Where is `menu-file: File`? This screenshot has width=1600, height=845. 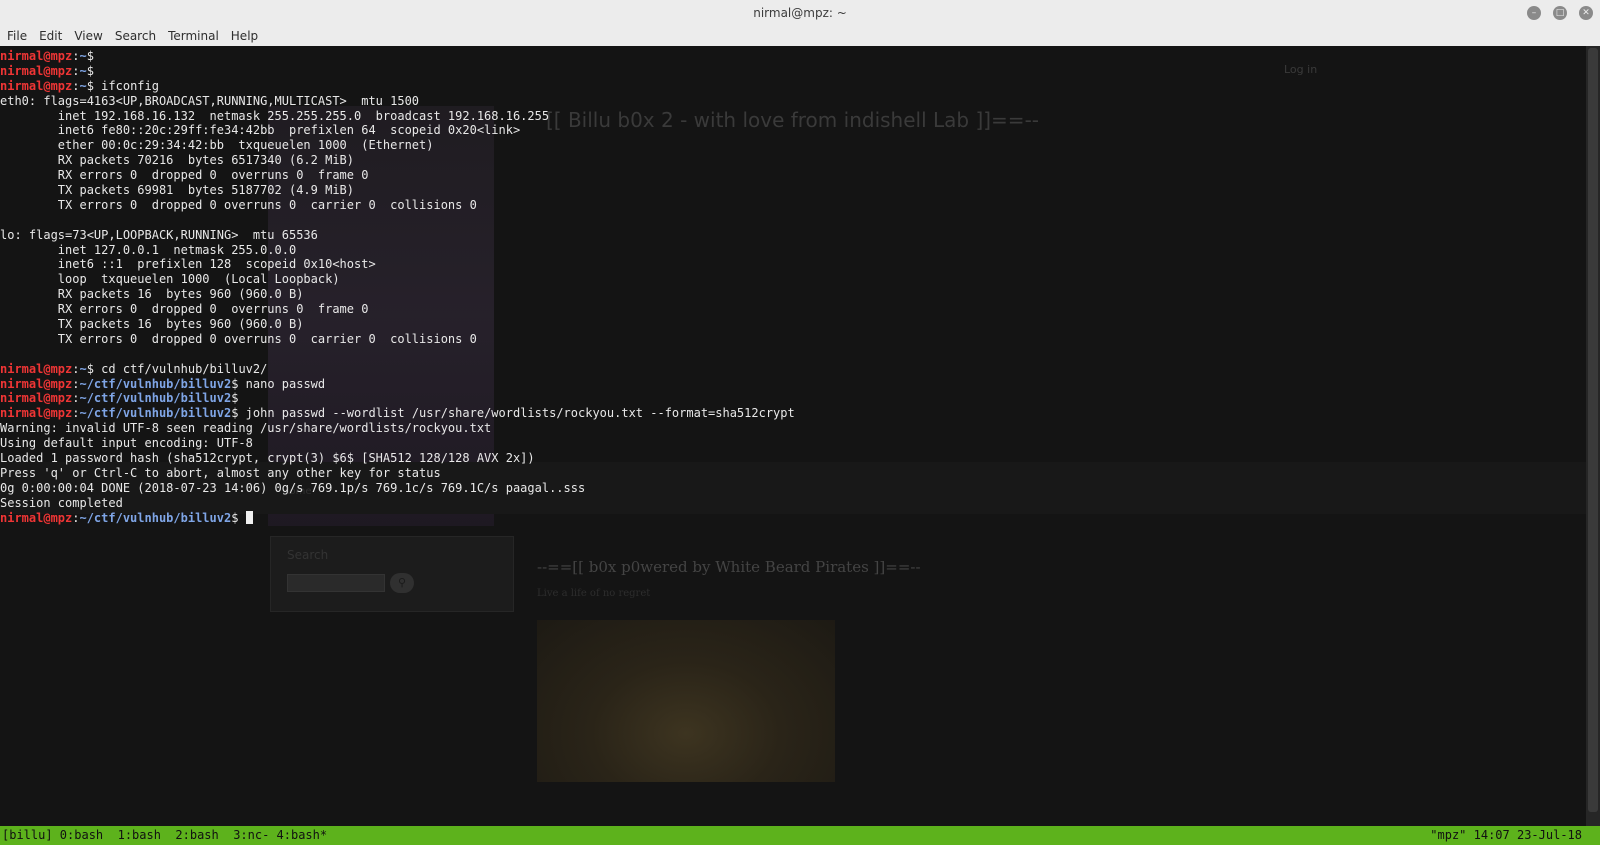
menu-file: File is located at coordinates (17, 36).